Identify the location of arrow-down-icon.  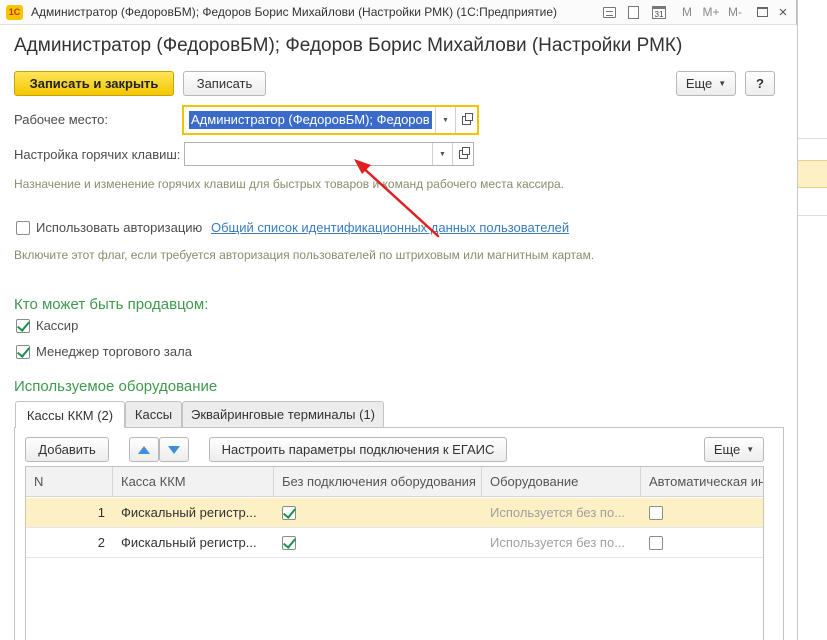
(174, 449).